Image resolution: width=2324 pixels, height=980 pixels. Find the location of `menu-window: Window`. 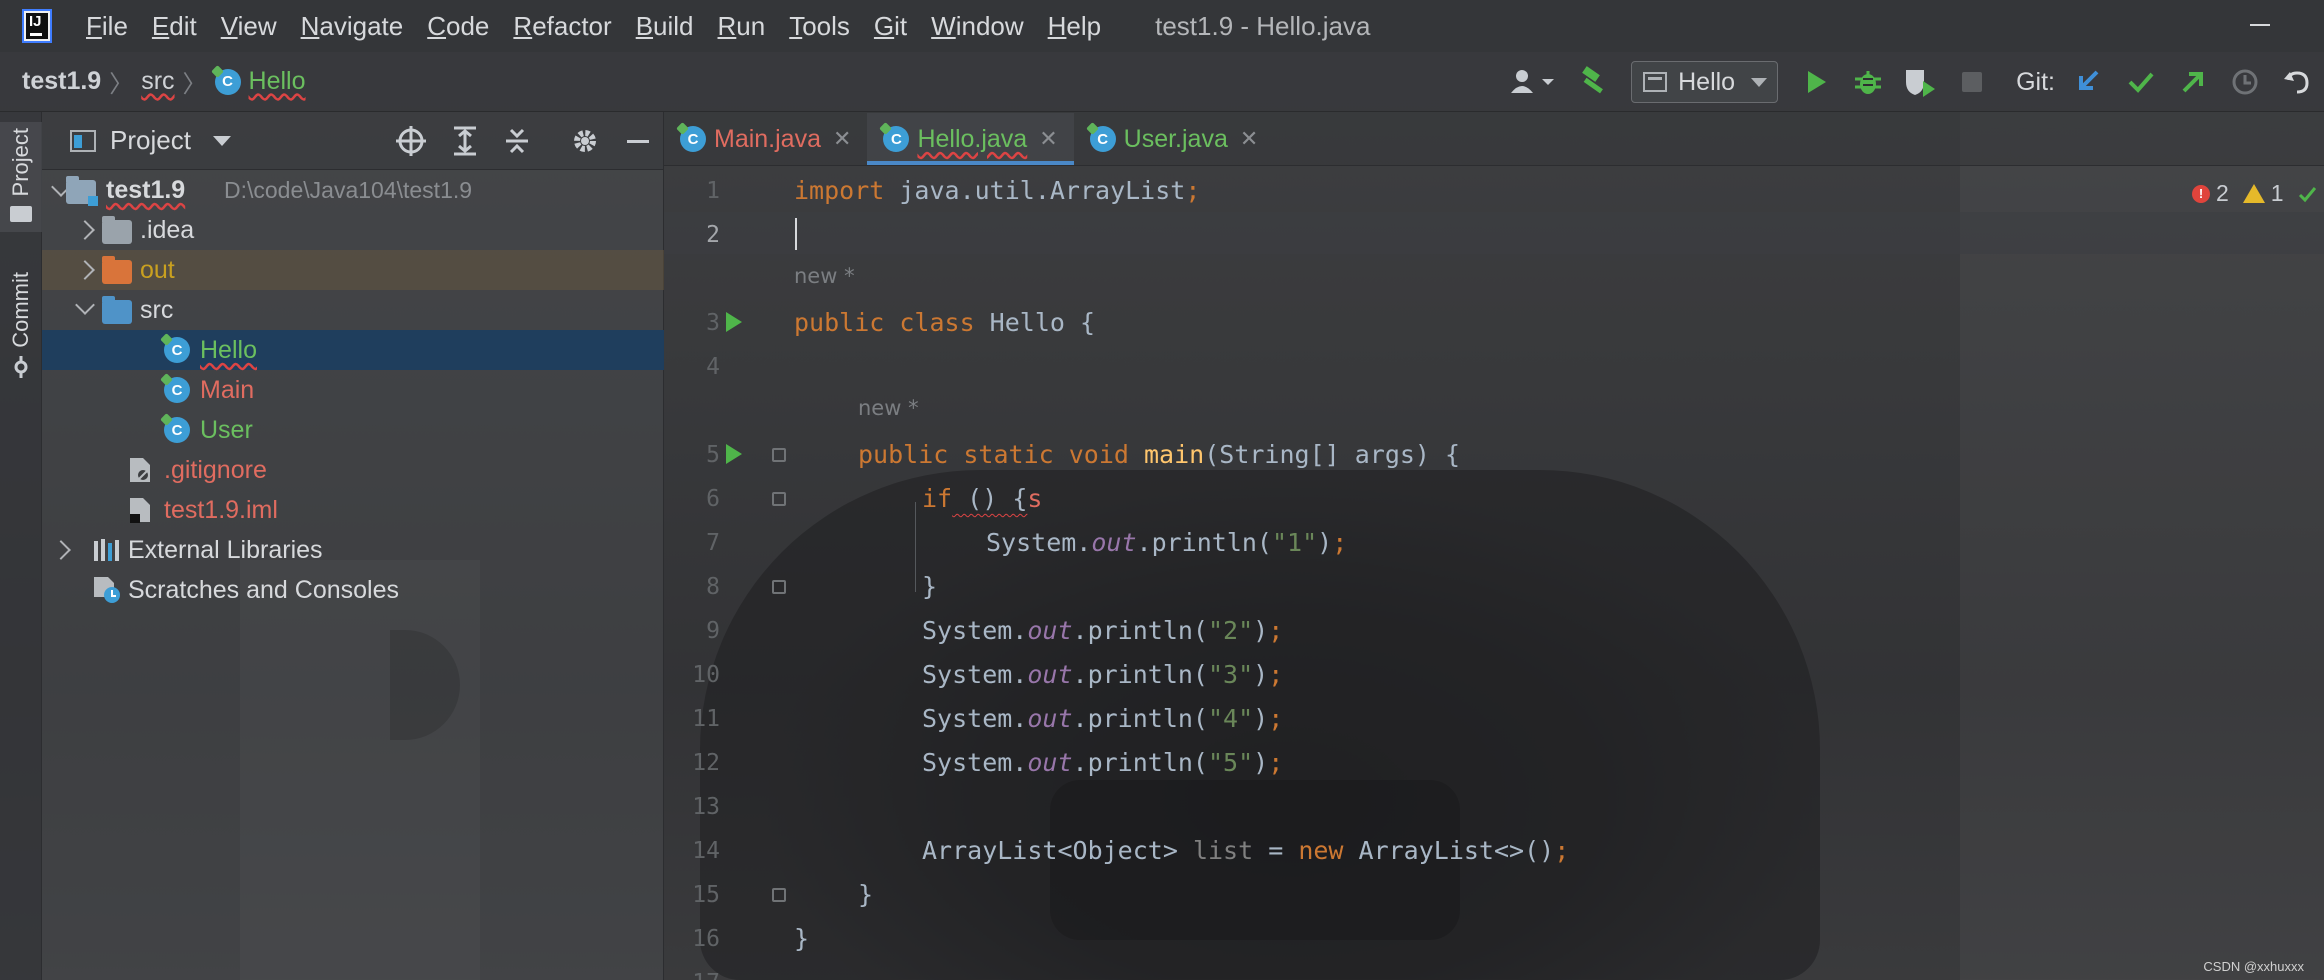

menu-window: Window is located at coordinates (977, 26).